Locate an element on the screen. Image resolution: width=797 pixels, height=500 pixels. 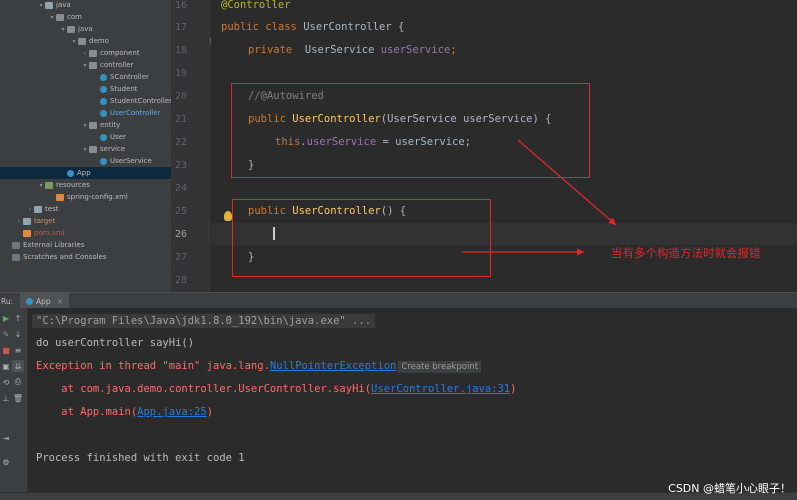
tree-item: App is located at coordinates (85, 173).